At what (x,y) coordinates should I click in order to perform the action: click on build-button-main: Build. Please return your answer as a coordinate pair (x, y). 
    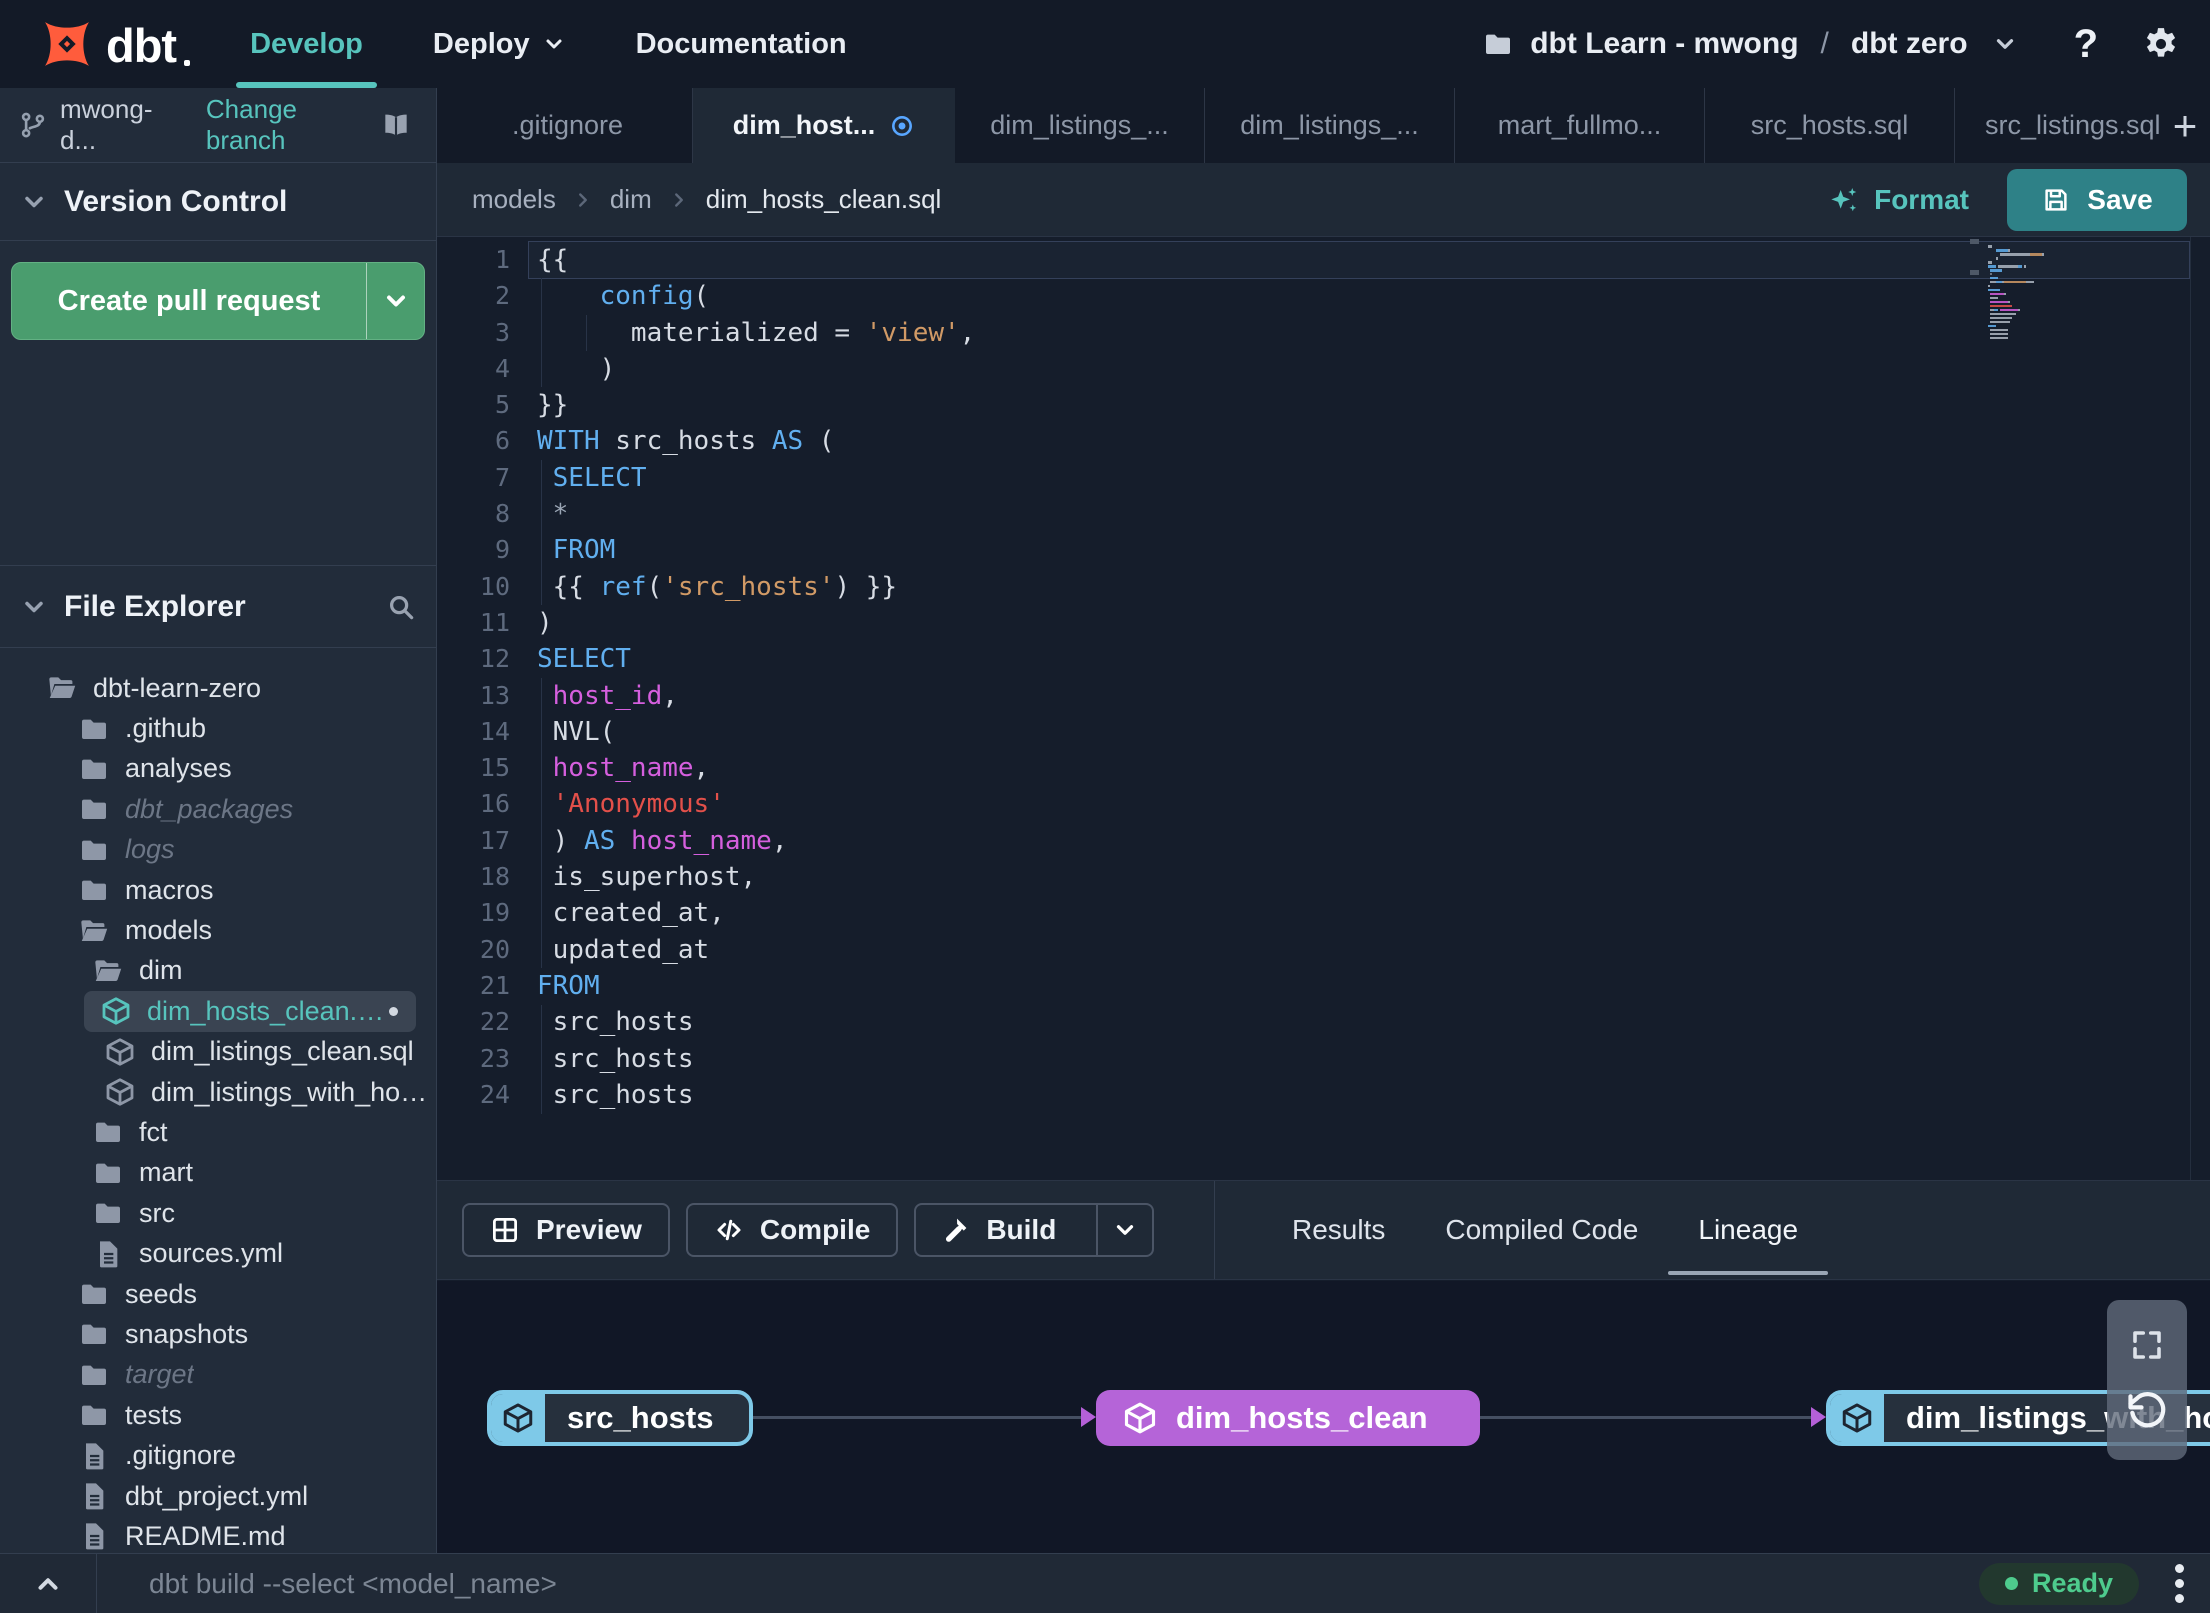
    Looking at the image, I should click on (998, 1230).